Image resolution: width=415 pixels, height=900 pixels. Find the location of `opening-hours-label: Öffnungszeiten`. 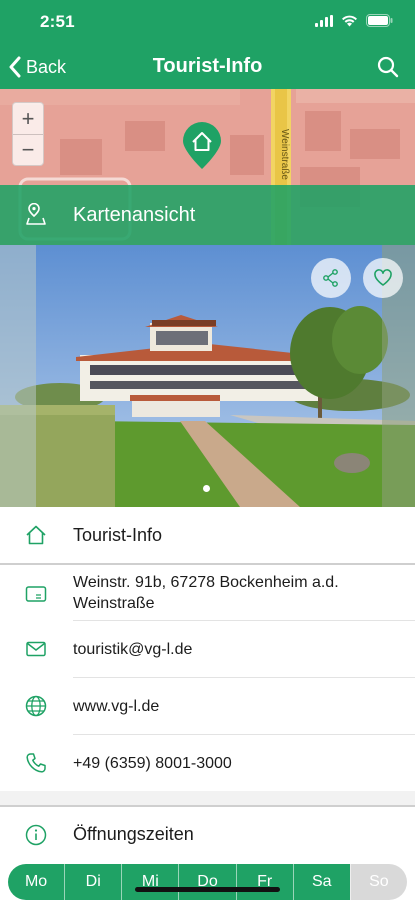

opening-hours-label: Öffnungszeiten is located at coordinates (133, 834).